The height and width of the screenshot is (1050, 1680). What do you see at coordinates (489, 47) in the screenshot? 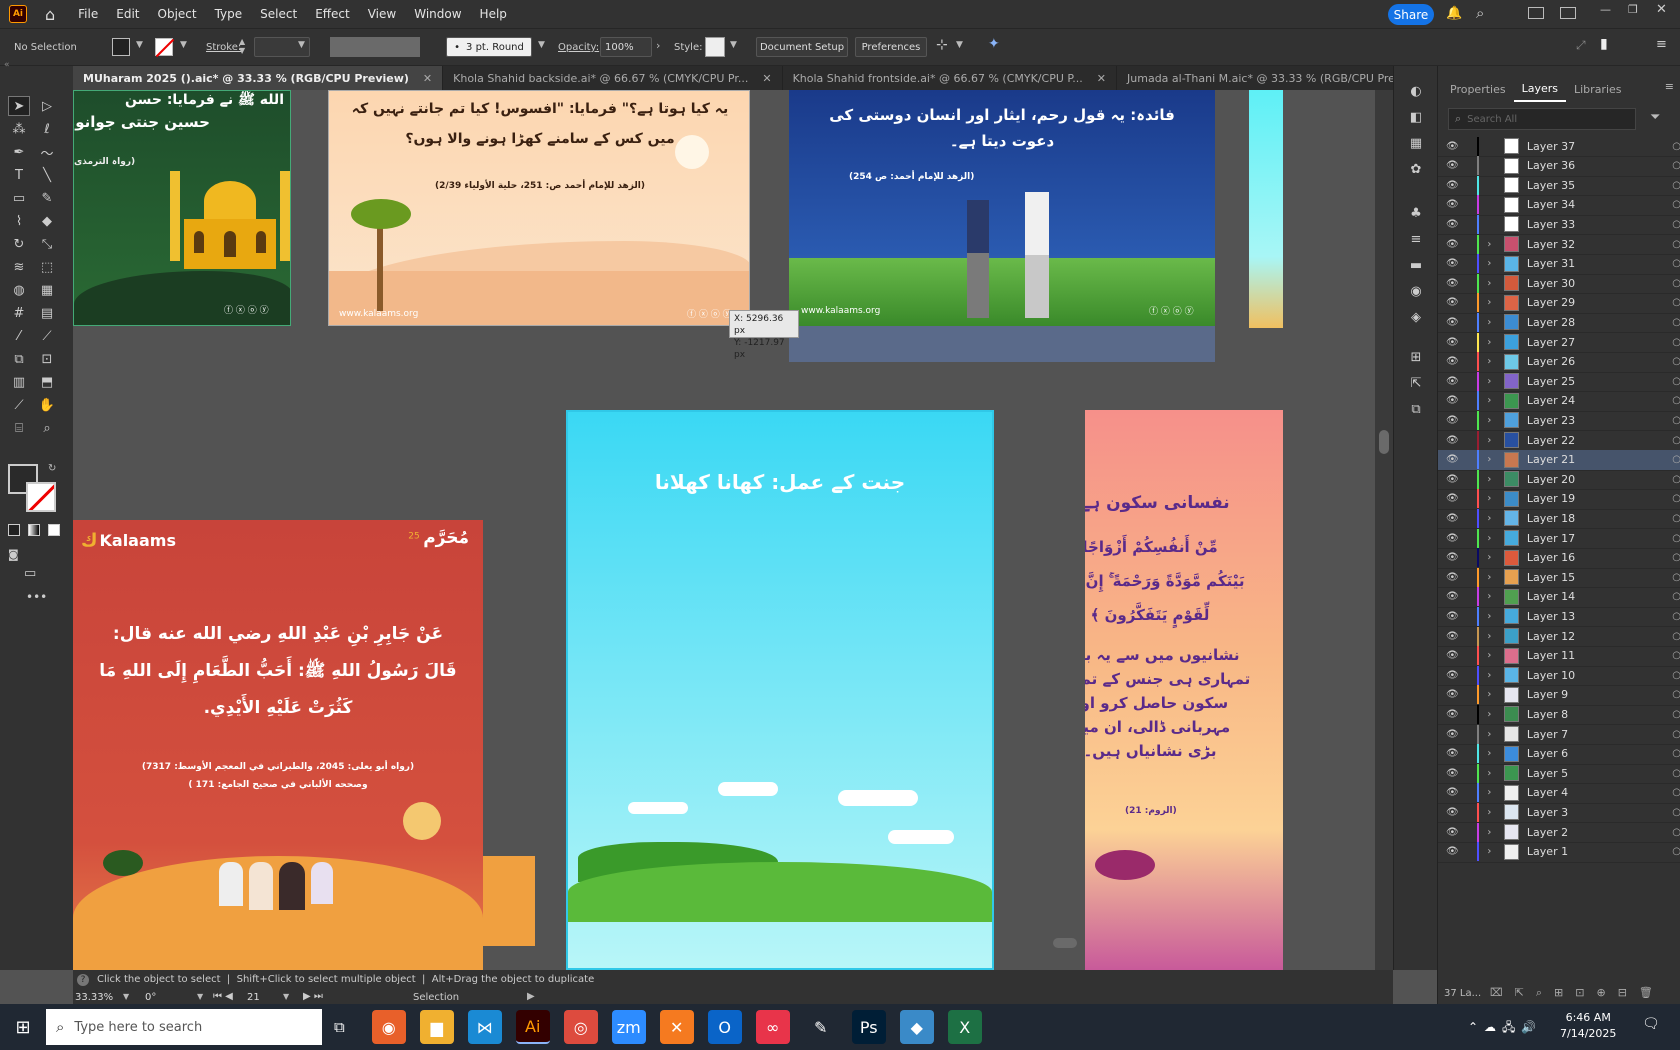
I see `brush-definition: • 3 pt. Round` at bounding box center [489, 47].